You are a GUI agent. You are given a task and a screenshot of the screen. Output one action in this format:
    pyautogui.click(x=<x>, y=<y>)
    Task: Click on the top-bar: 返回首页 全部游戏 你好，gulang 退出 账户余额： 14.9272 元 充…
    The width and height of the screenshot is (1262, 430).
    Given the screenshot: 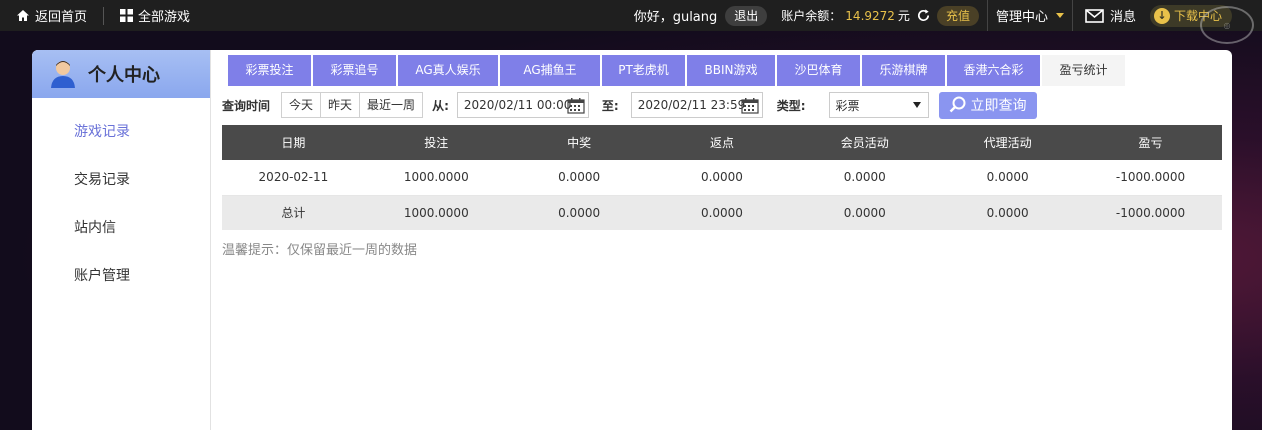 What is the action you would take?
    pyautogui.click(x=631, y=15)
    